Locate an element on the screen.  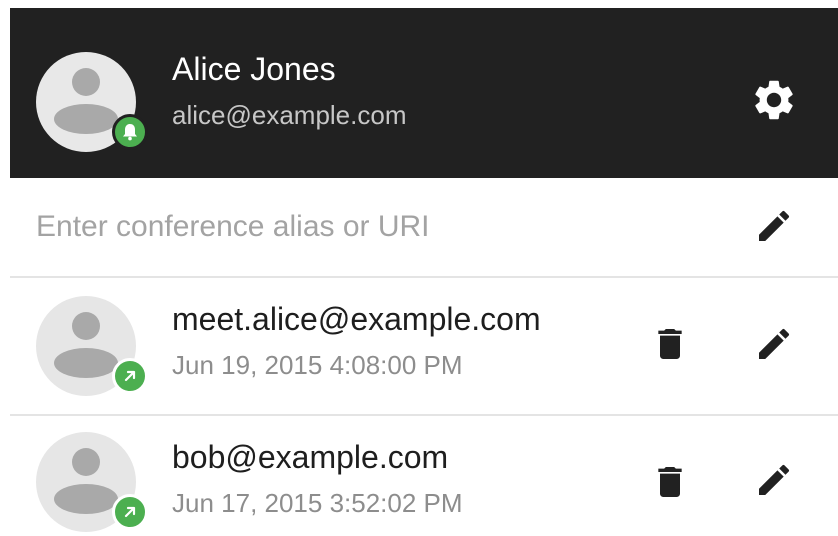
settings-button is located at coordinates (774, 100).